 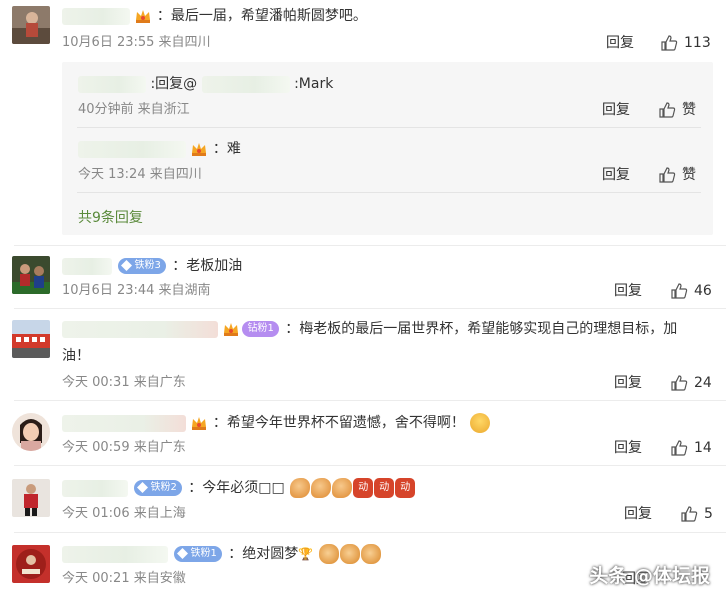 I want to click on reply-meta: 40分钟前 来自浙江, so click(x=134, y=109).